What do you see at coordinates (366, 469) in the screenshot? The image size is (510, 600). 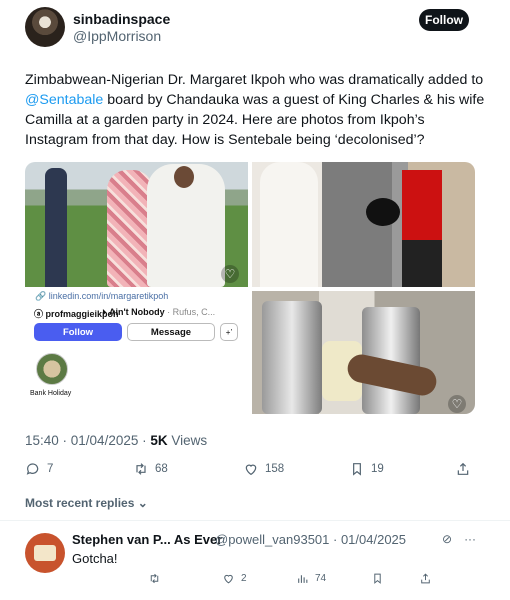 I see `bookmark-action: 19` at bounding box center [366, 469].